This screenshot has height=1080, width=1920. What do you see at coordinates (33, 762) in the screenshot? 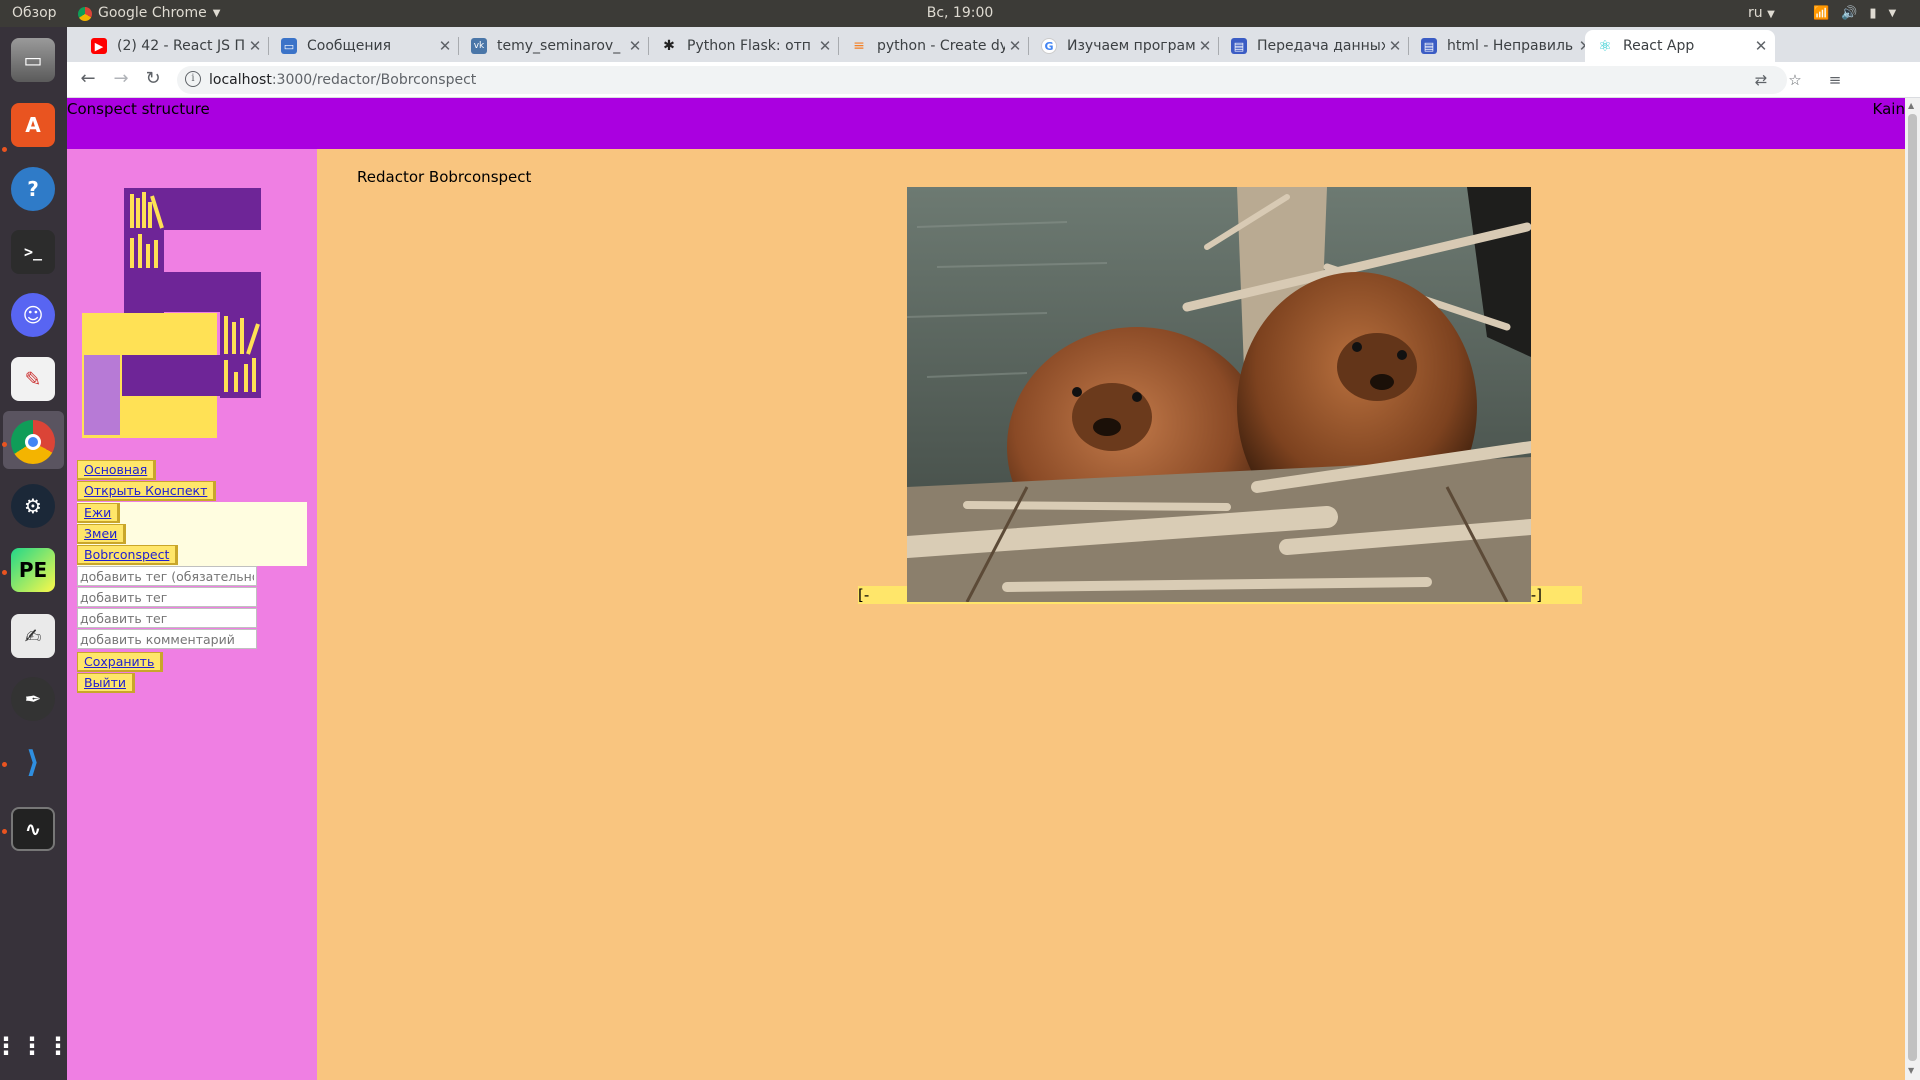
I see `vscode-icon: ⟩` at bounding box center [33, 762].